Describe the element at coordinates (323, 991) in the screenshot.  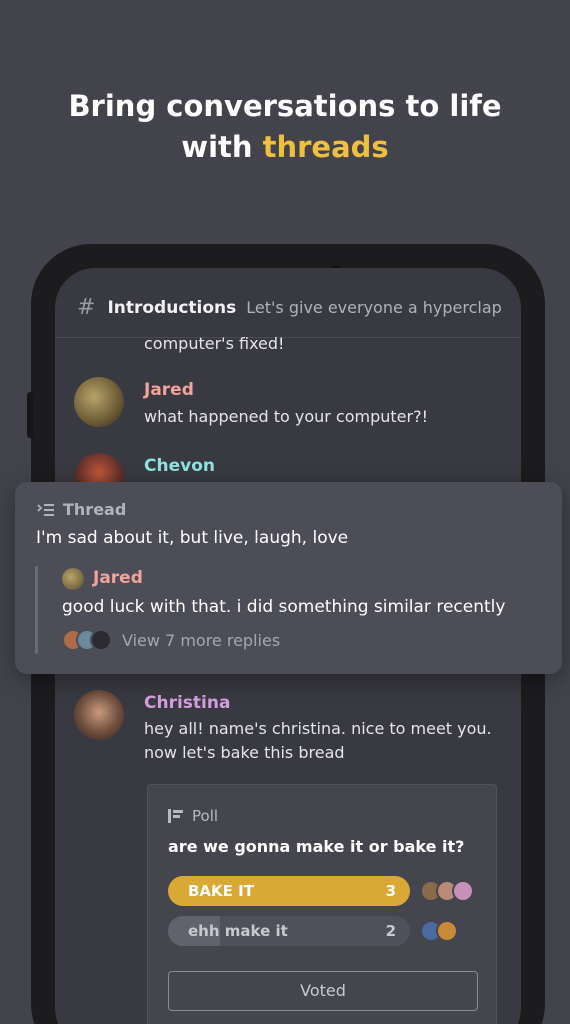
I see `voted-button: Voted` at that location.